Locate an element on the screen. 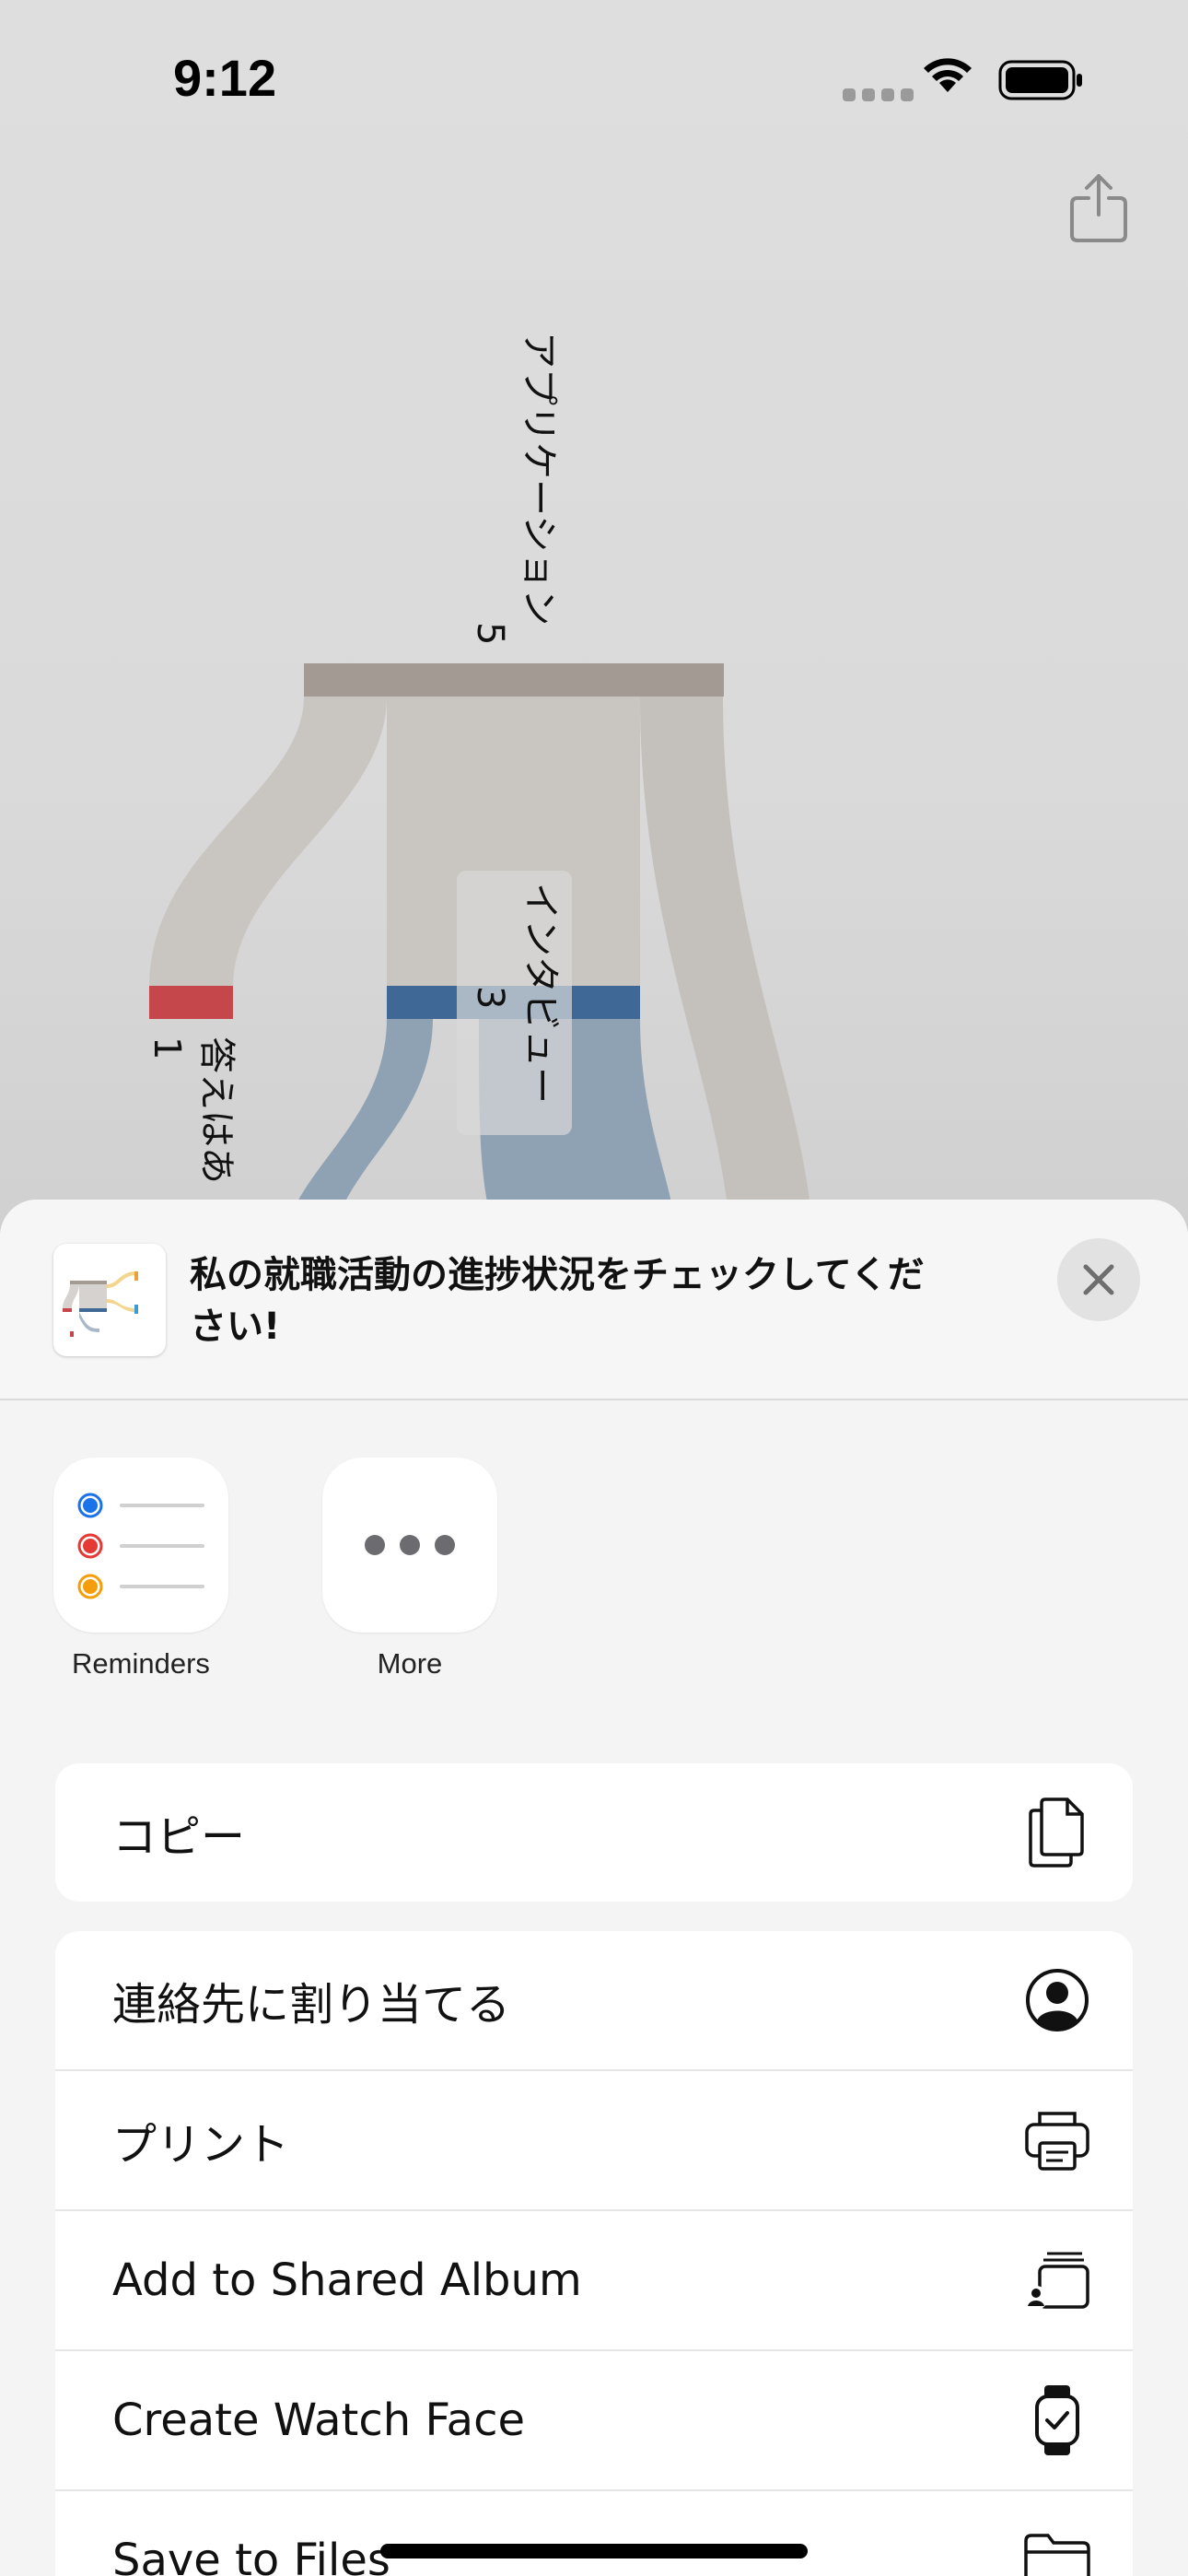 This screenshot has width=1188, height=2576. share-apps-row: Reminders More is located at coordinates (594, 1569).